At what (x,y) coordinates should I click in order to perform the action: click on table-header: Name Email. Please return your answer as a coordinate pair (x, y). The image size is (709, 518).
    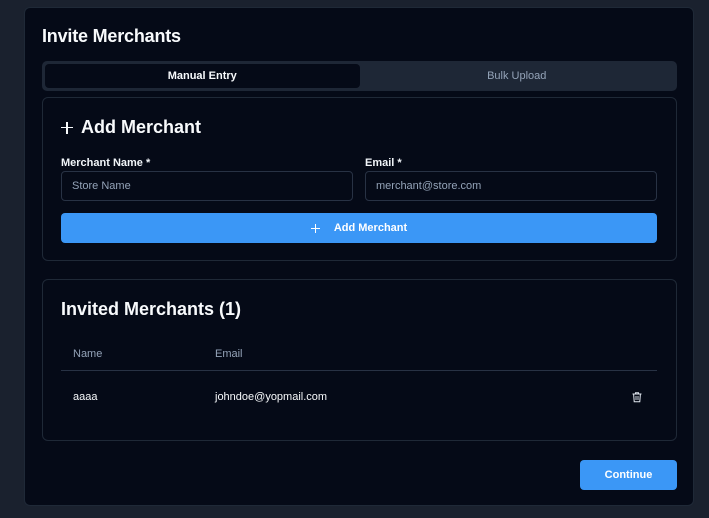
    Looking at the image, I should click on (359, 354).